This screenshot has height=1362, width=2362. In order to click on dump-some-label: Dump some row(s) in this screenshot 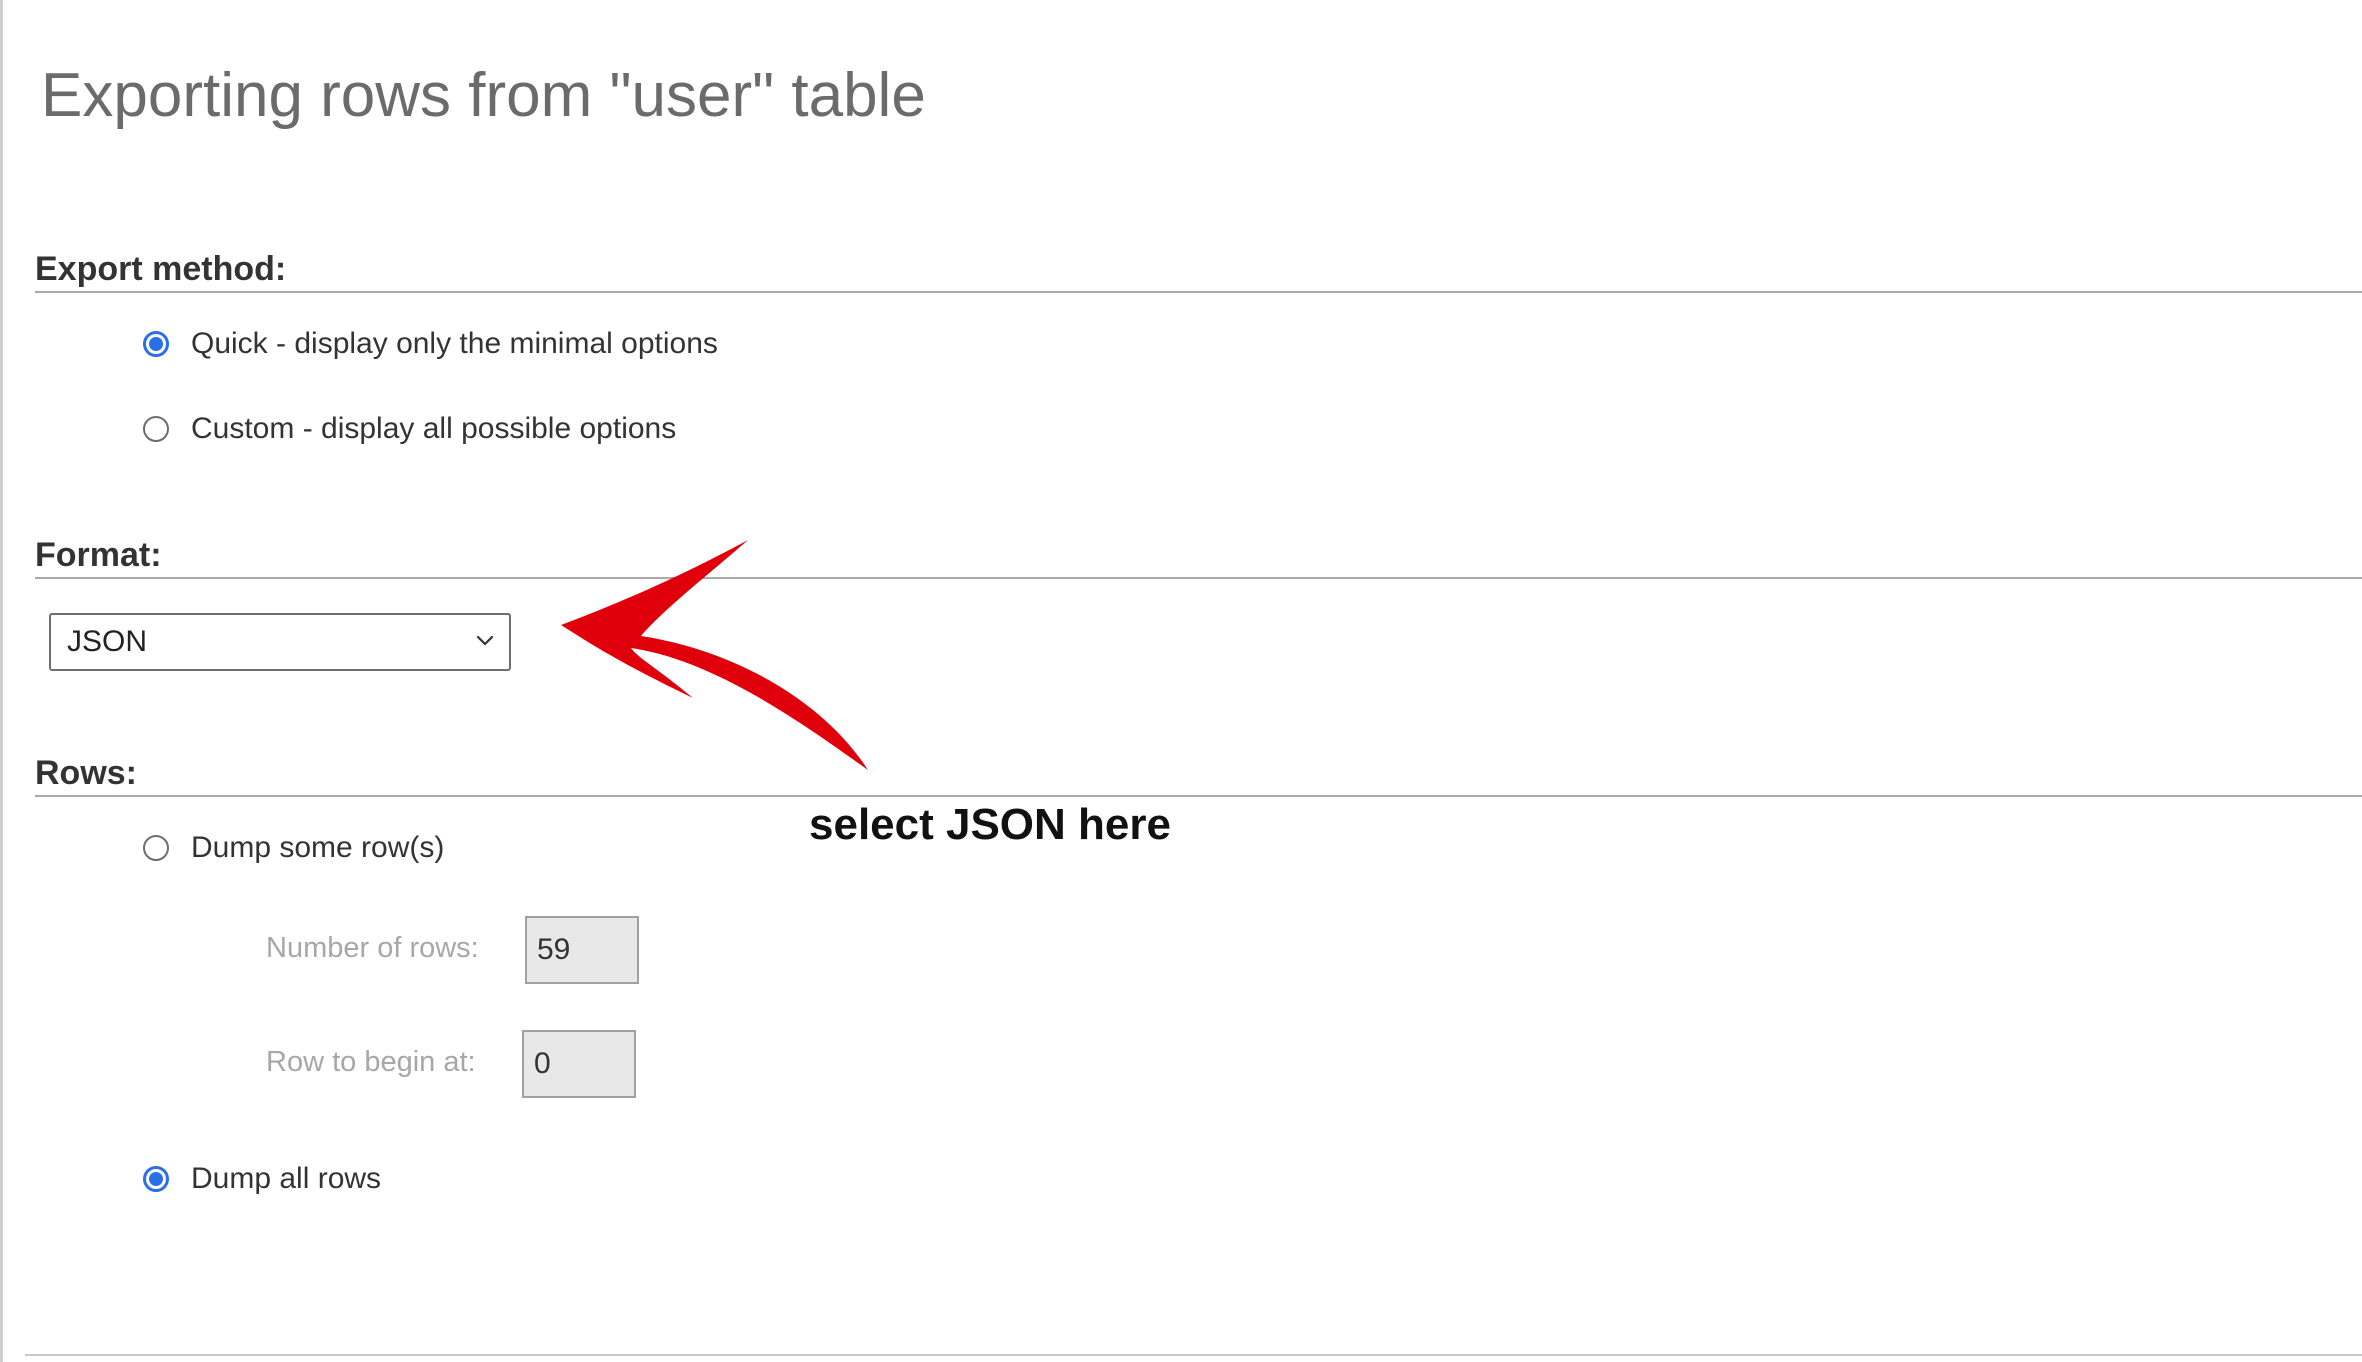, I will do `click(318, 847)`.